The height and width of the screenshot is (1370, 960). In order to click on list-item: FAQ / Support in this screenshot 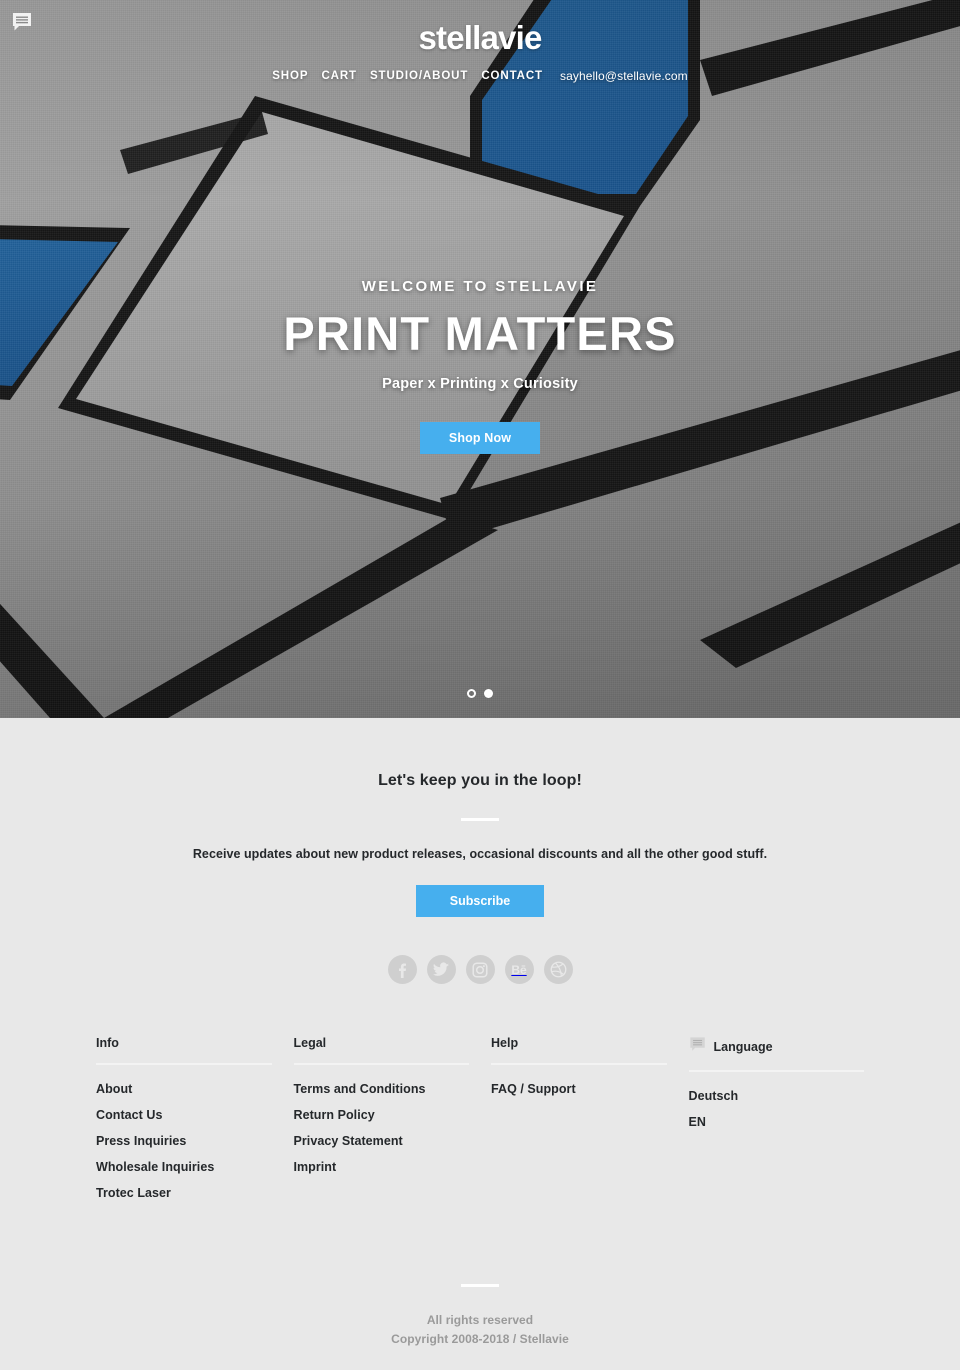, I will do `click(579, 1089)`.